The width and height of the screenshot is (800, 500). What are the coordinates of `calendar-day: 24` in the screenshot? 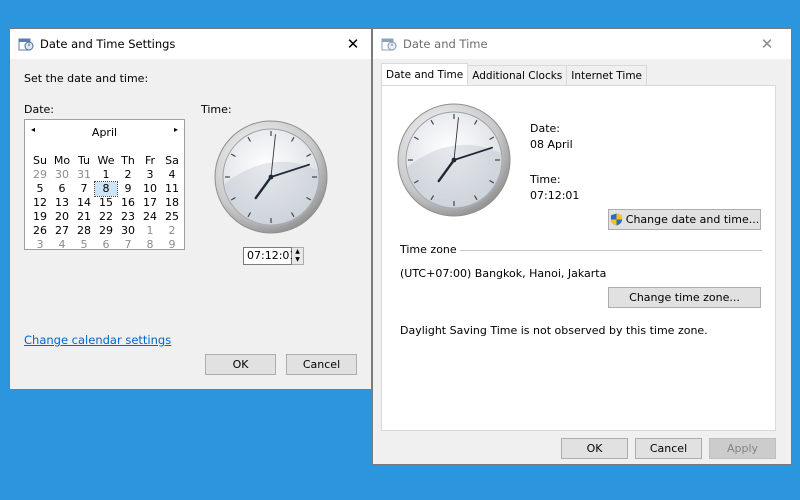 It's located at (150, 217).